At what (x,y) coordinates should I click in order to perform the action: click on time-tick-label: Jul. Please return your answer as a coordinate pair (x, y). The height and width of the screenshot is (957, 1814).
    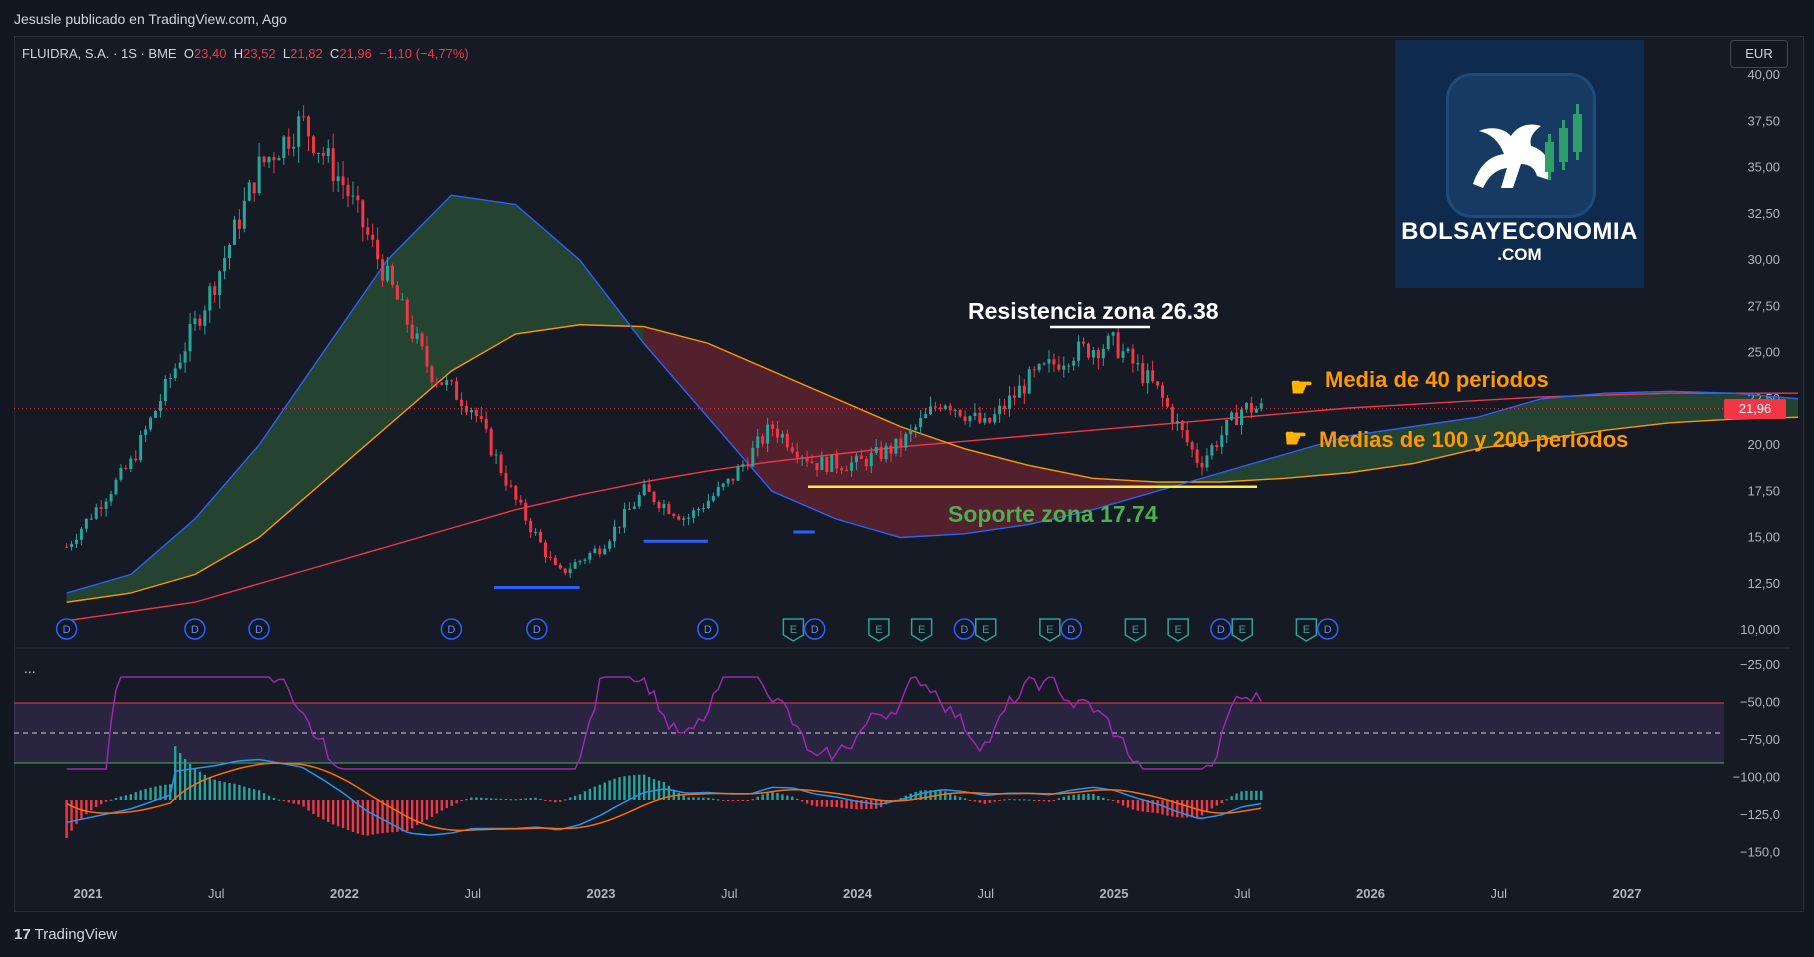
    Looking at the image, I should click on (472, 893).